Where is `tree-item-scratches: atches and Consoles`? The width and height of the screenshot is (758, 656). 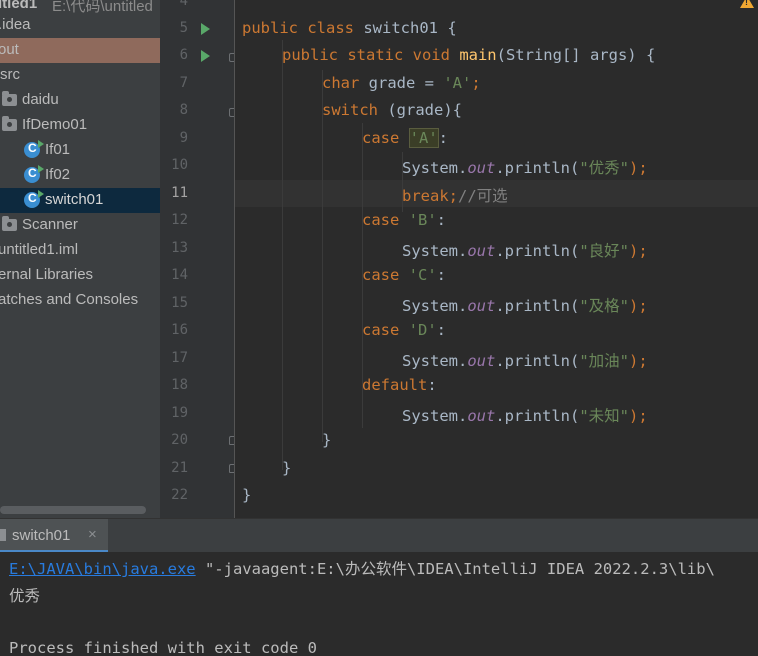
tree-item-scratches: atches and Consoles is located at coordinates (80, 300).